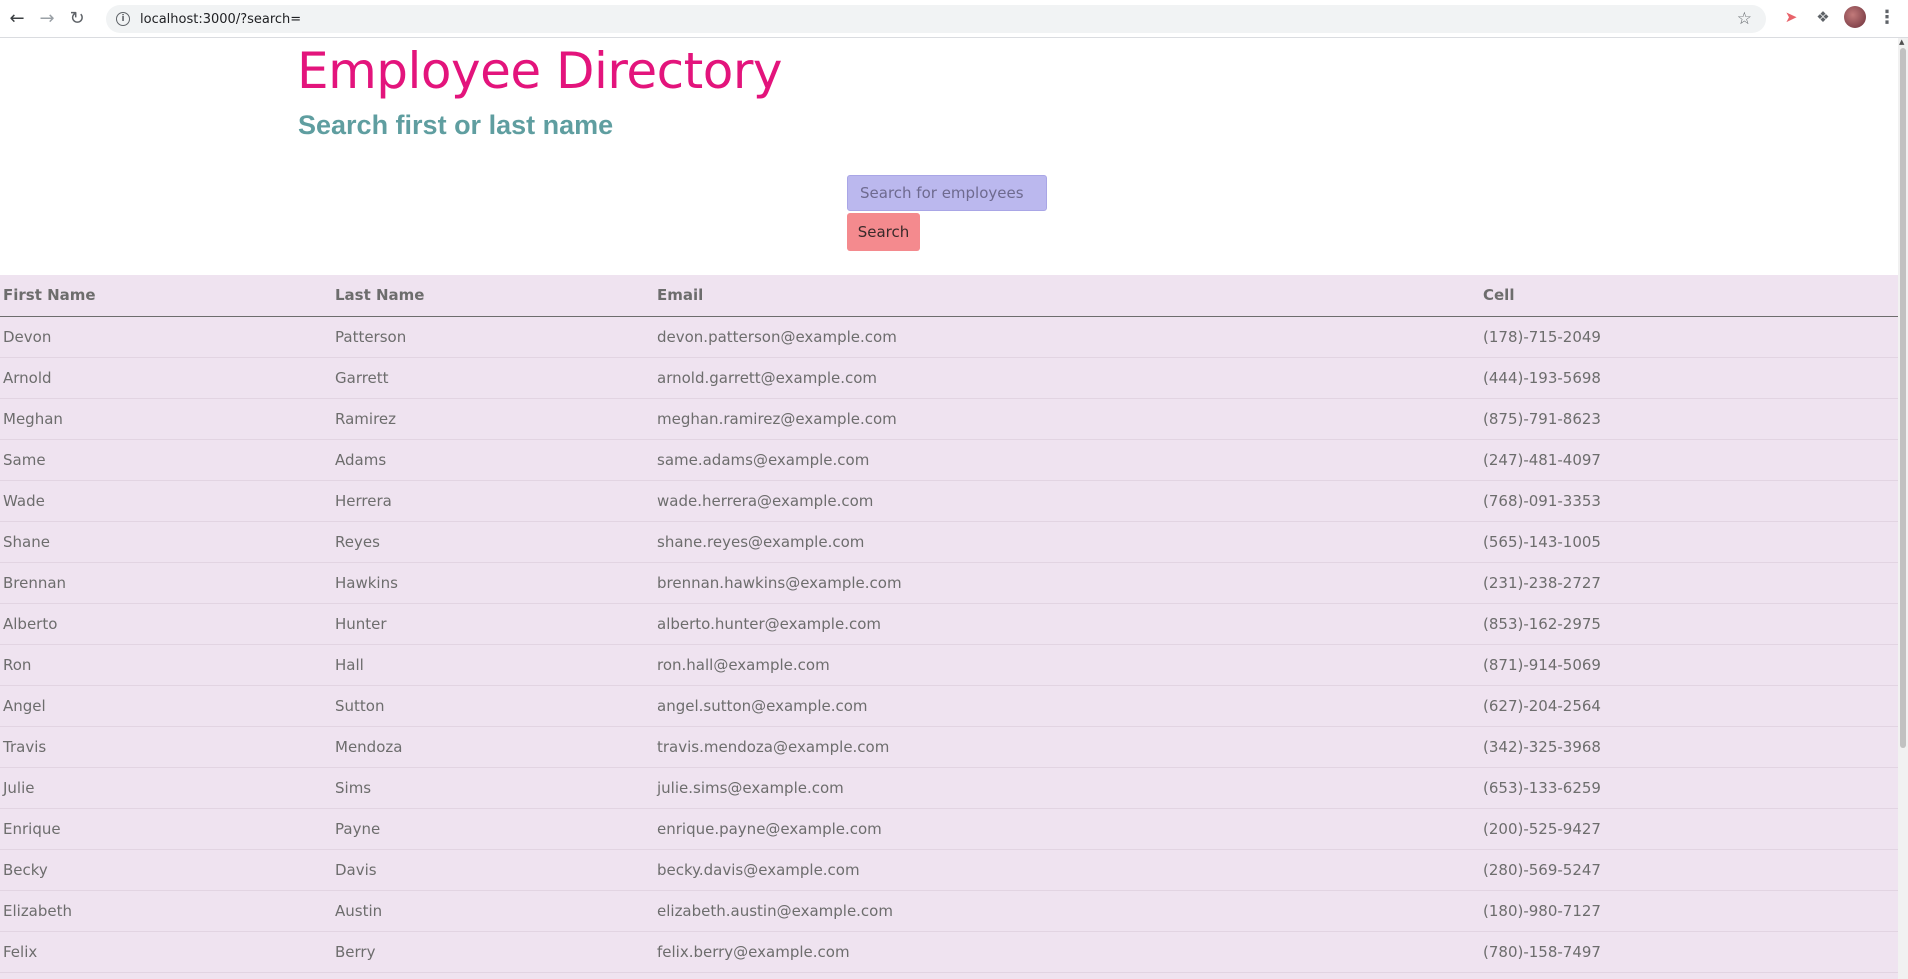 The height and width of the screenshot is (979, 1908). I want to click on star-icon: ☆, so click(1744, 19).